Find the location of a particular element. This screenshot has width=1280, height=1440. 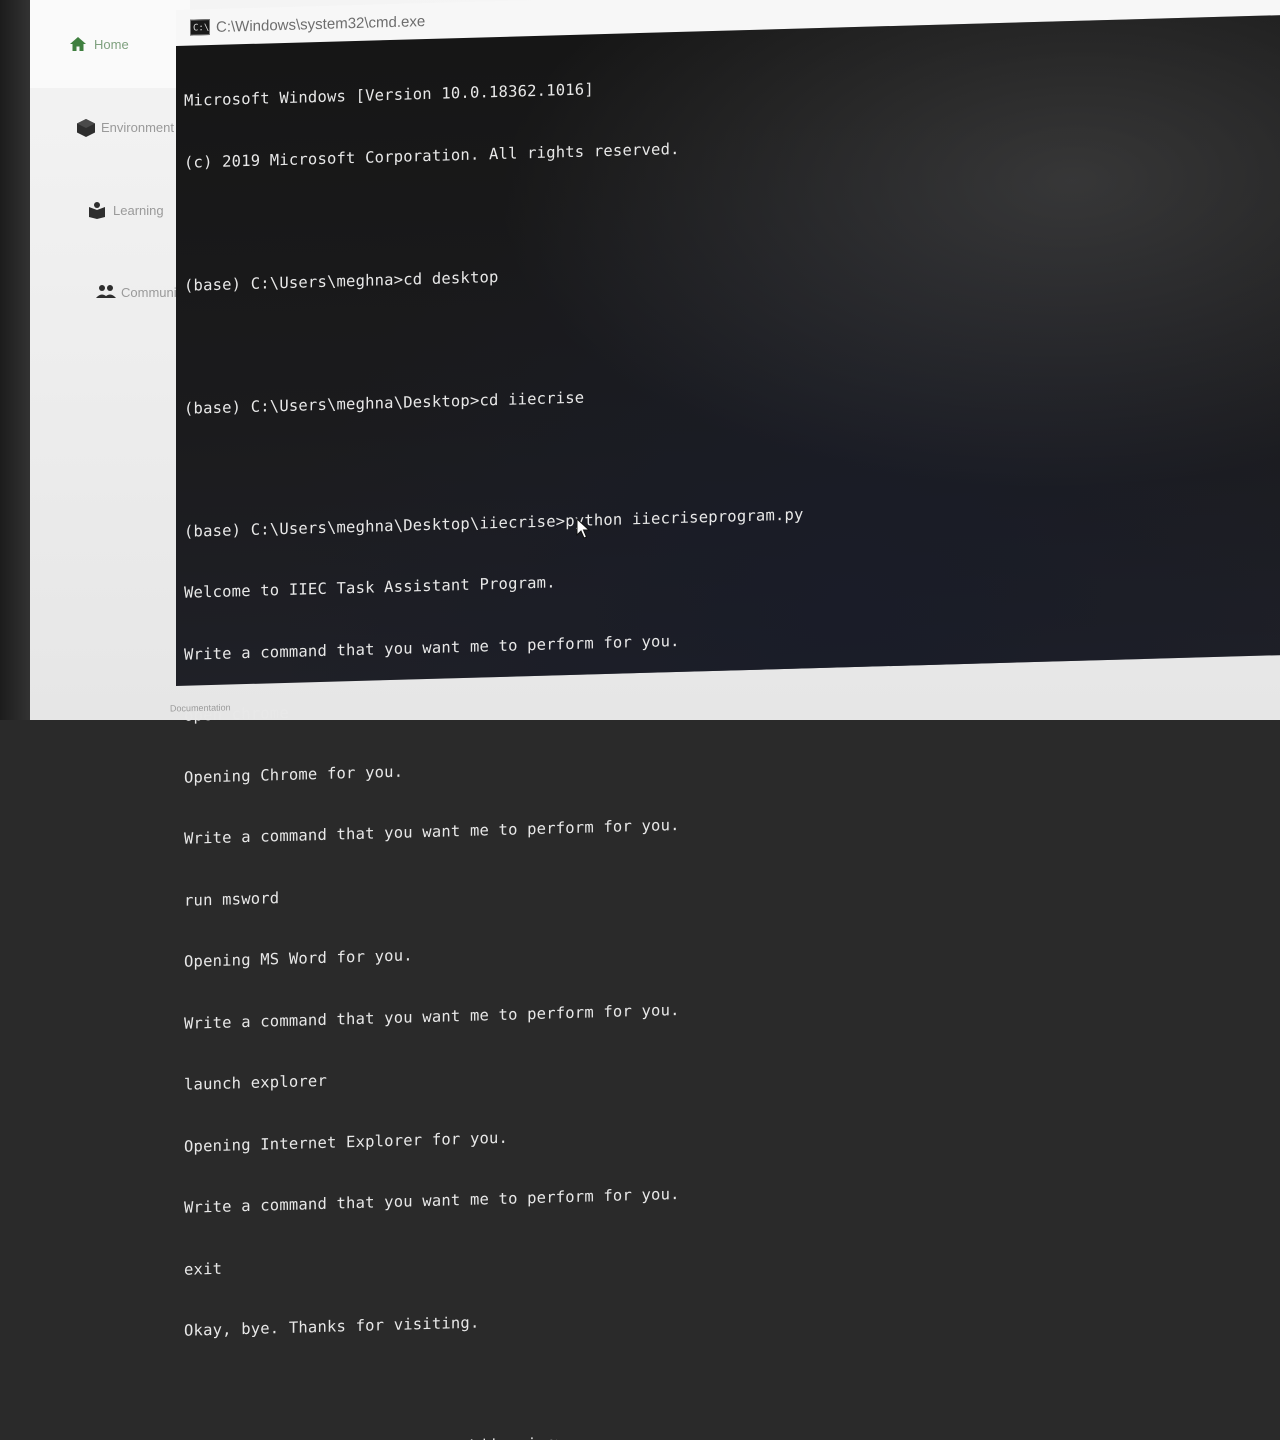

console-line: run msword is located at coordinates (232, 899).